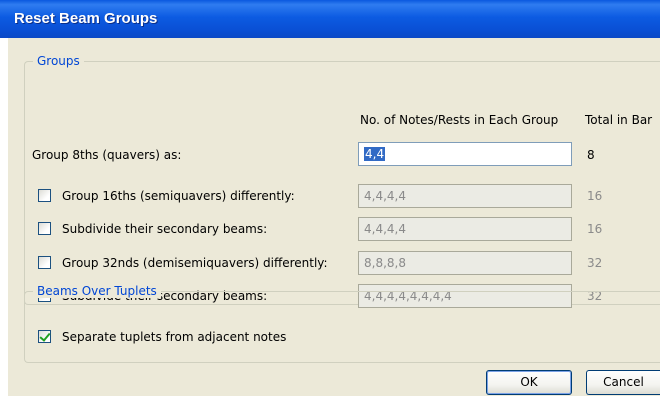 The image size is (660, 396). What do you see at coordinates (623, 382) in the screenshot?
I see `cancel-button: Cancel` at bounding box center [623, 382].